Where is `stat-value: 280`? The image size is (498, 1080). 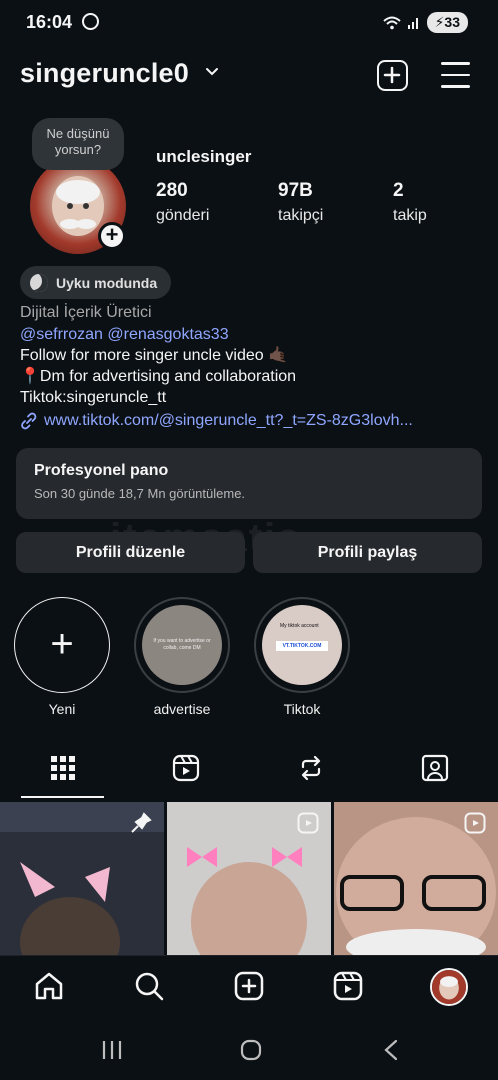 stat-value: 280 is located at coordinates (172, 190).